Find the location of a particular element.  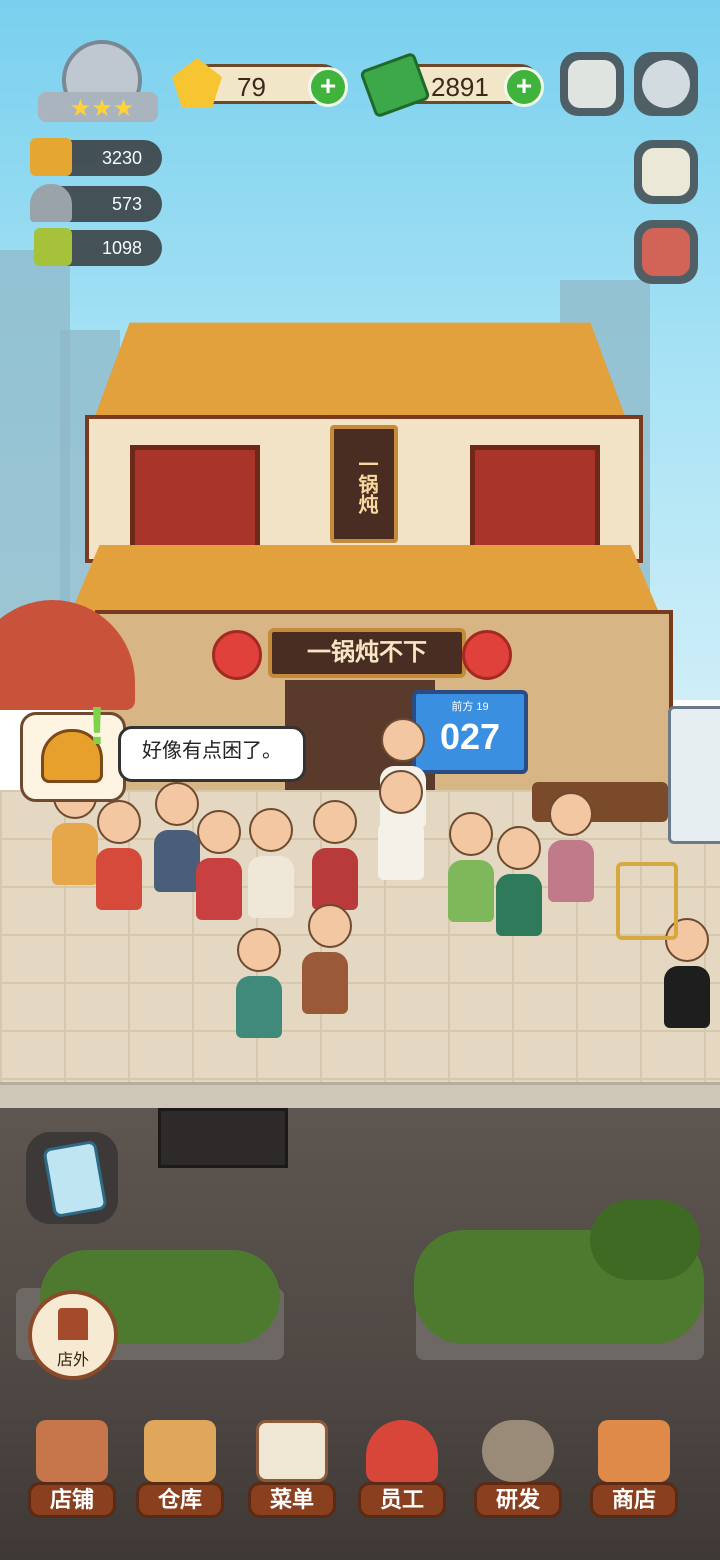

nav-menu: 菜单 is located at coordinates (292, 1472).